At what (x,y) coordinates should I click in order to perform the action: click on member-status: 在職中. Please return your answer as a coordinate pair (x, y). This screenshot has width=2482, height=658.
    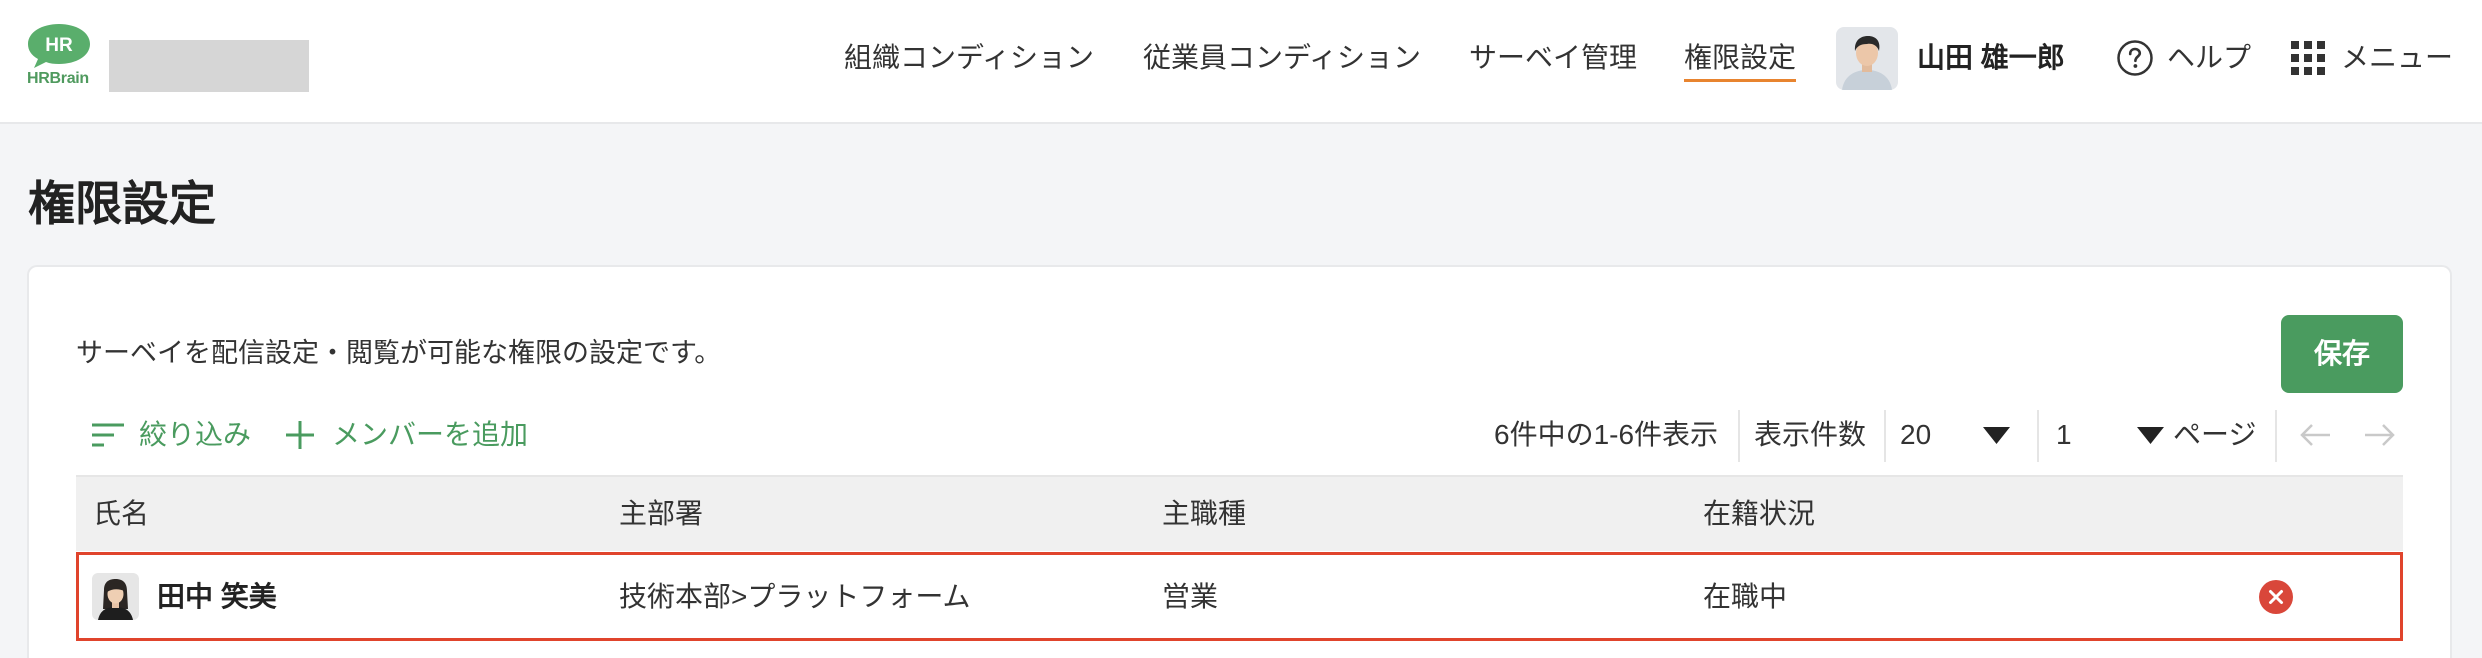
    Looking at the image, I should click on (1745, 596).